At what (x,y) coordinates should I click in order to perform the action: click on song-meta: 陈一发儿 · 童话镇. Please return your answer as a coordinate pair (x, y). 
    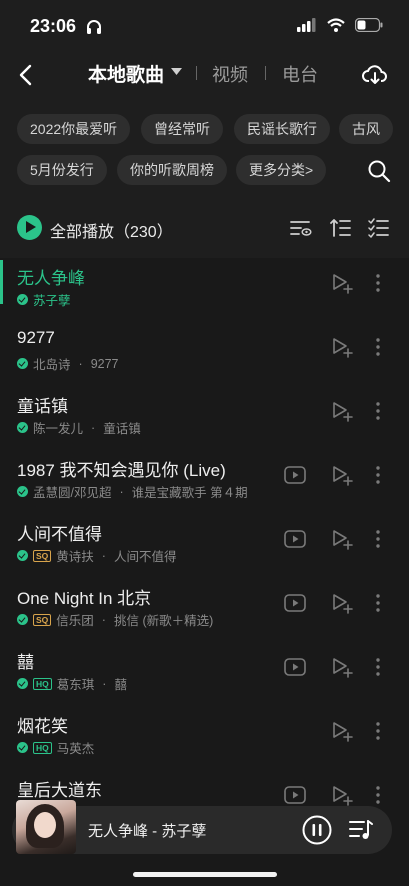
    Looking at the image, I should click on (79, 427).